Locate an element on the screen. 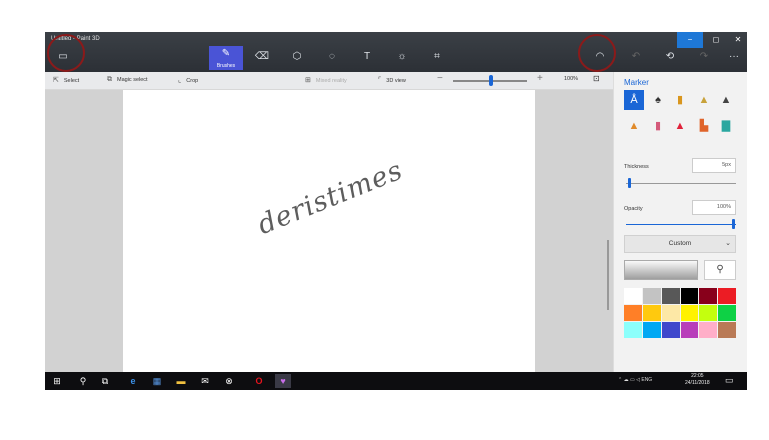 Image resolution: width=769 pixels, height=440 pixels. panel-title: Marker is located at coordinates (636, 82).